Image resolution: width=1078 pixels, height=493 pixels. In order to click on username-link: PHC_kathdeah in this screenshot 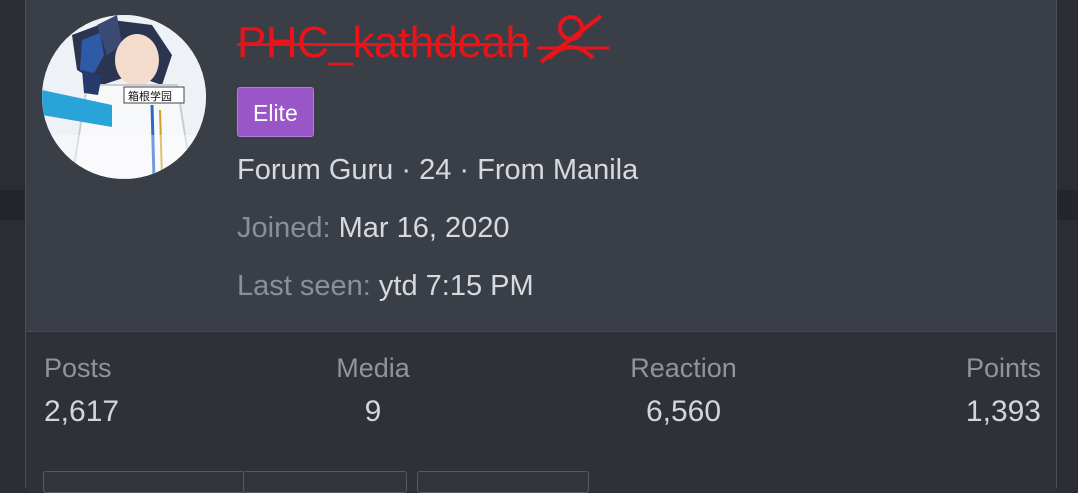, I will do `click(423, 45)`.